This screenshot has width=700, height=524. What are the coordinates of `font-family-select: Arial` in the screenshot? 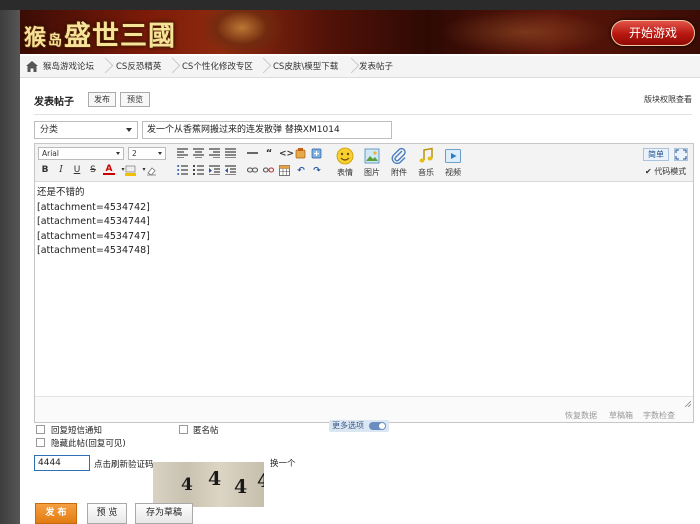 It's located at (81, 153).